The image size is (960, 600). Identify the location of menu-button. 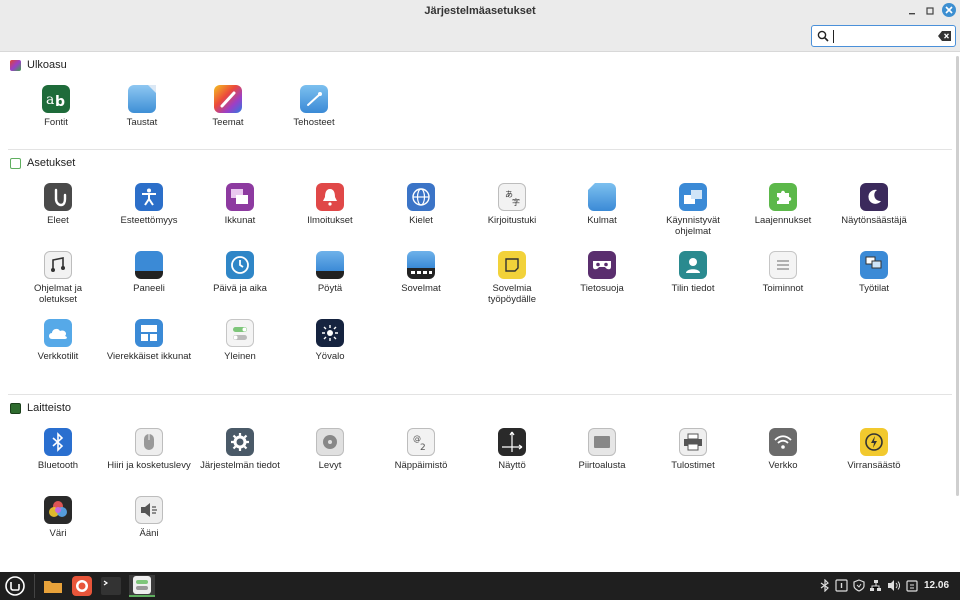
(15, 586).